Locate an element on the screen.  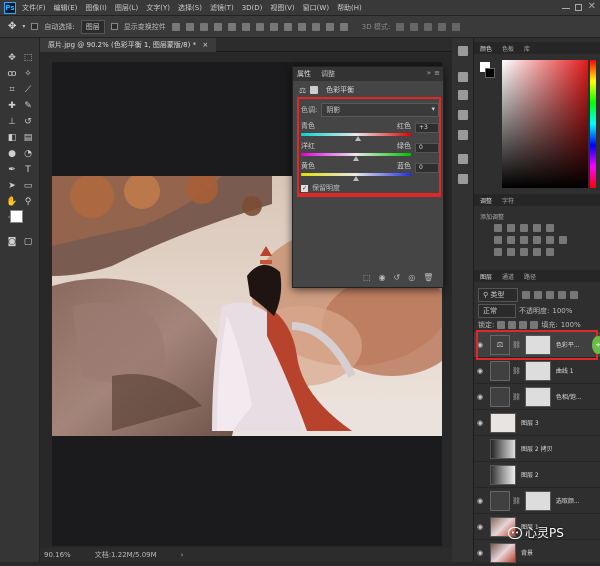
tab-color: 颜色 is located at coordinates (486, 48).